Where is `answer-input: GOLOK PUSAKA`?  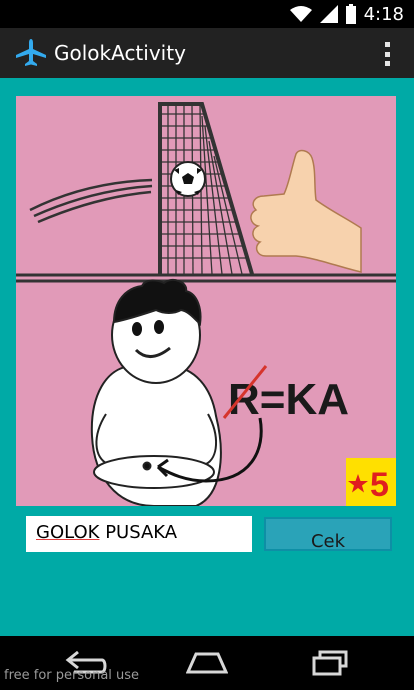 answer-input: GOLOK PUSAKA is located at coordinates (139, 534).